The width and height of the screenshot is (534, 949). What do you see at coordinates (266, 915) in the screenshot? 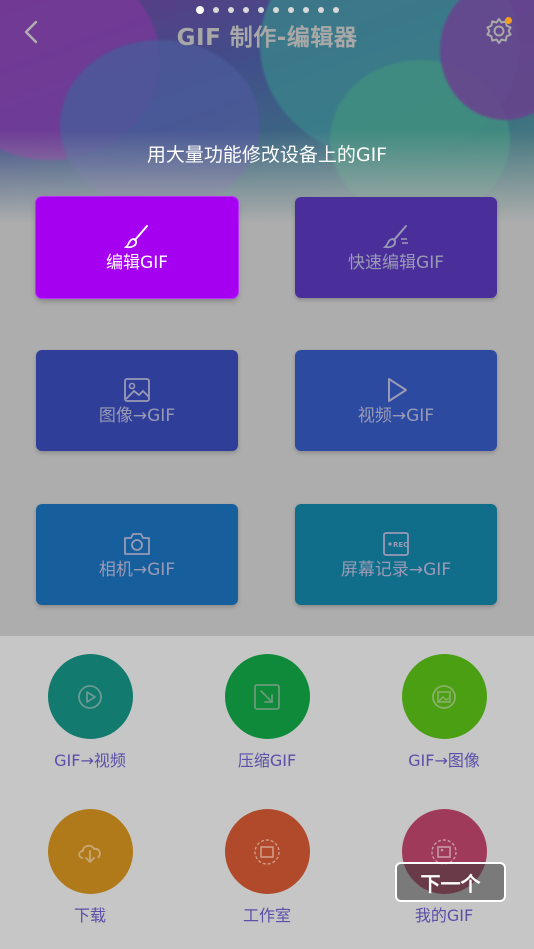
I see `tool-label: 工作室` at bounding box center [266, 915].